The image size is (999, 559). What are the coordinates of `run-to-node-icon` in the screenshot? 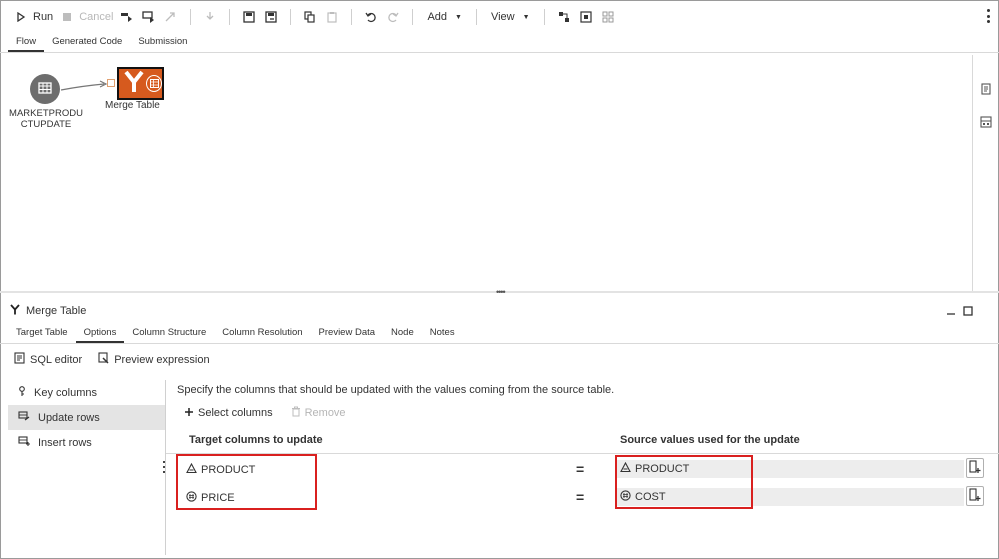 It's located at (171, 17).